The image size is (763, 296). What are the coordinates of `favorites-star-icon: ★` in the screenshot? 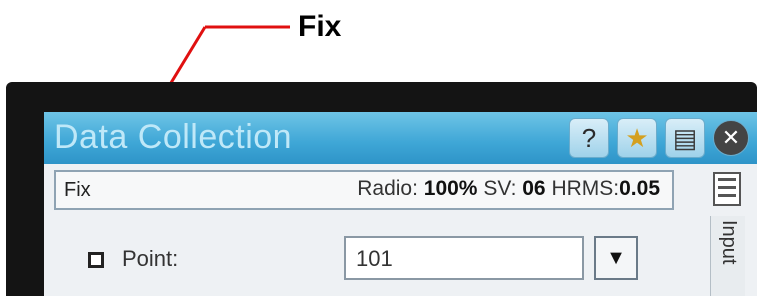 It's located at (637, 138).